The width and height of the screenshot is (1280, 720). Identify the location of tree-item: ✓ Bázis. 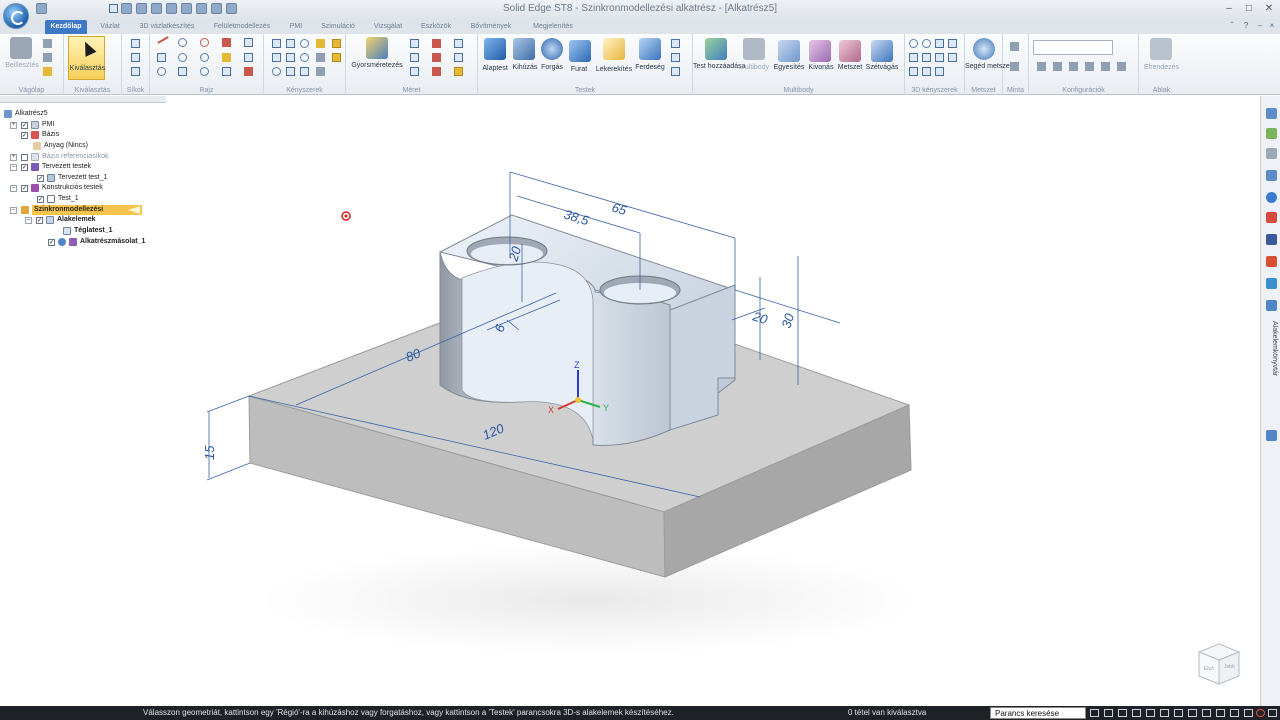
(40, 135).